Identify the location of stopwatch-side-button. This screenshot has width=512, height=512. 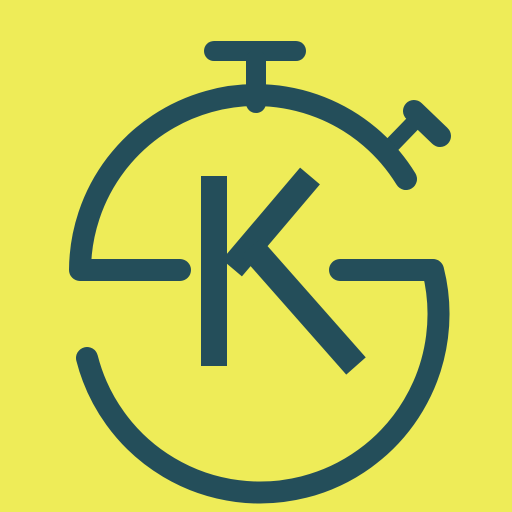
(416, 127).